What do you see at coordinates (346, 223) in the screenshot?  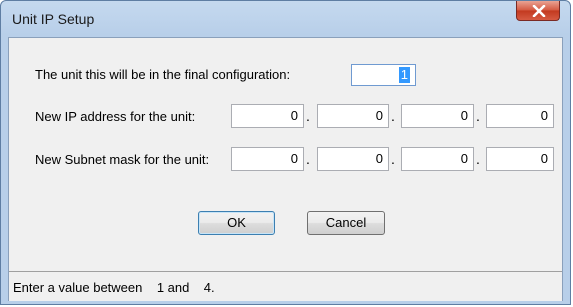 I see `cancel-button: Cancel` at bounding box center [346, 223].